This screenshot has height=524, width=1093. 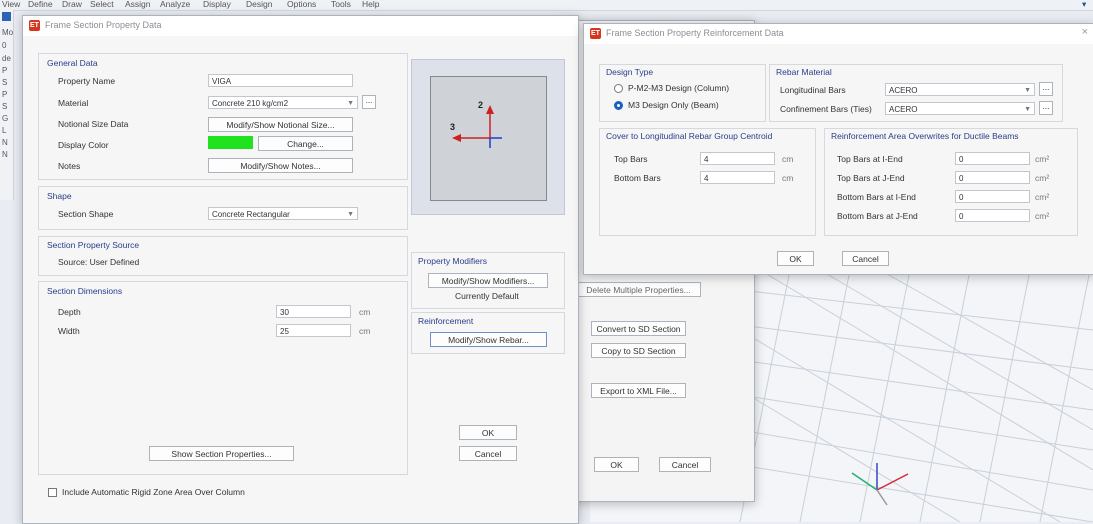 What do you see at coordinates (85, 291) in the screenshot?
I see `section-dimensions-label: Section Dimensions` at bounding box center [85, 291].